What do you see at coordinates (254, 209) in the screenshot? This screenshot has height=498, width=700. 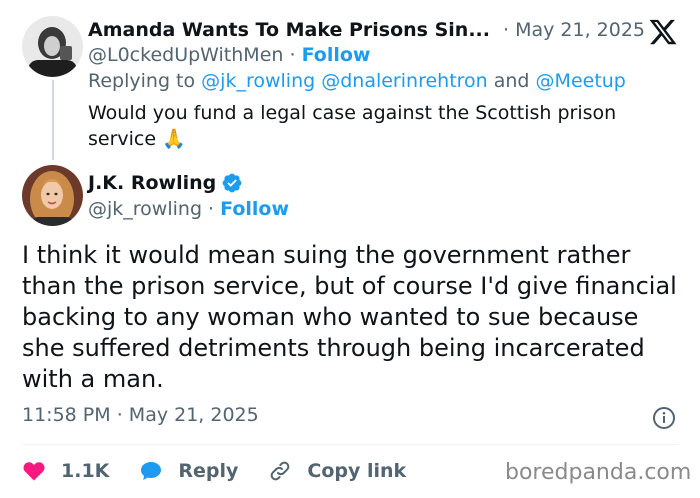 I see `main-follow-button: Follow` at bounding box center [254, 209].